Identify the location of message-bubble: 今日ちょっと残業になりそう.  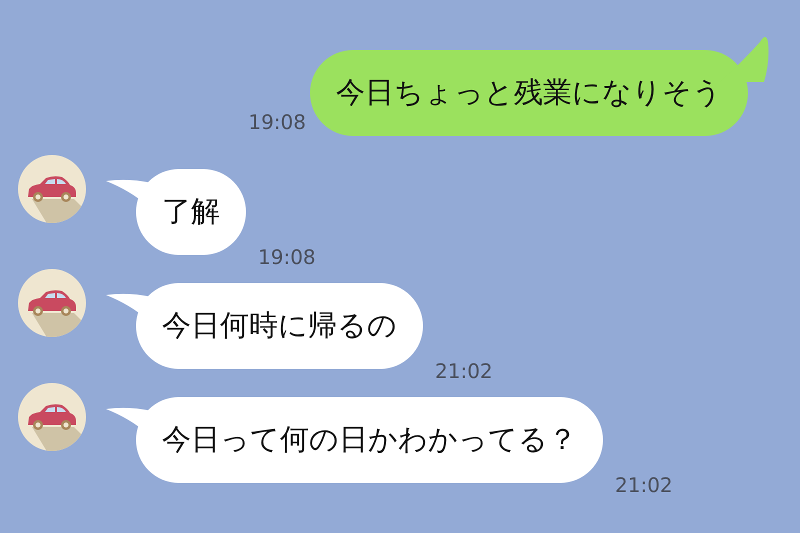
(529, 93).